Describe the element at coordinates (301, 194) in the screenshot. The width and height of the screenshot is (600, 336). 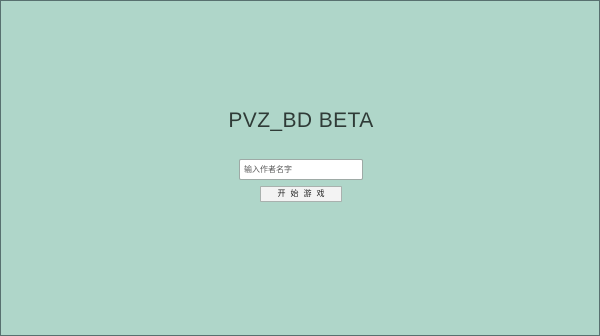
I see `start-game-button: 开始游戏` at that location.